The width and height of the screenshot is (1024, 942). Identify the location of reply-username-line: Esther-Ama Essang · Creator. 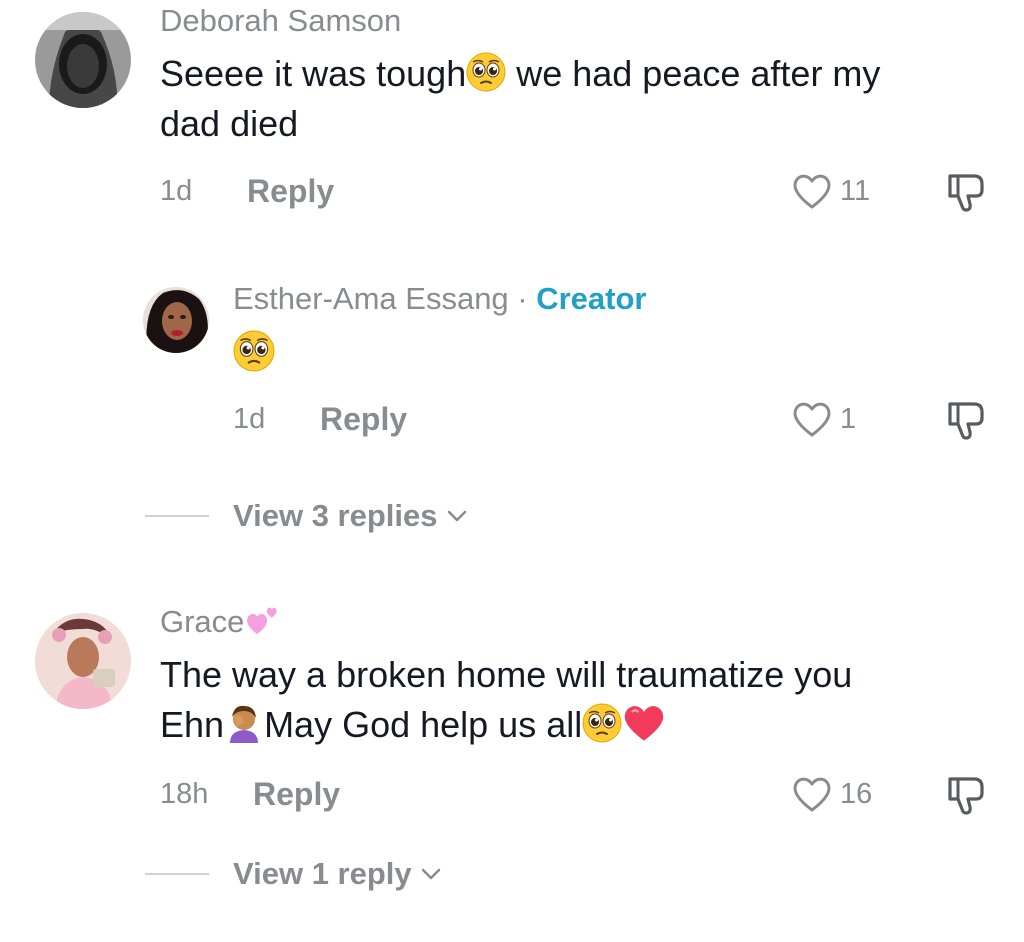
(440, 298).